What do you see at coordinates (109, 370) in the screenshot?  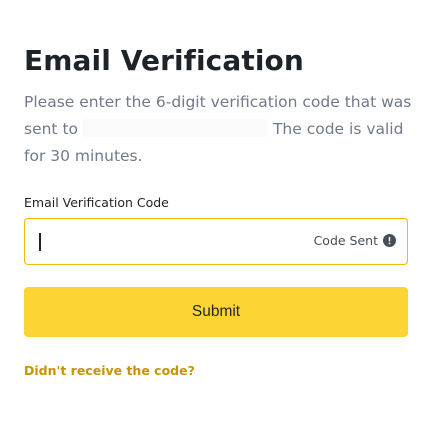 I see `resend-code-link: Didn't receive the code?` at bounding box center [109, 370].